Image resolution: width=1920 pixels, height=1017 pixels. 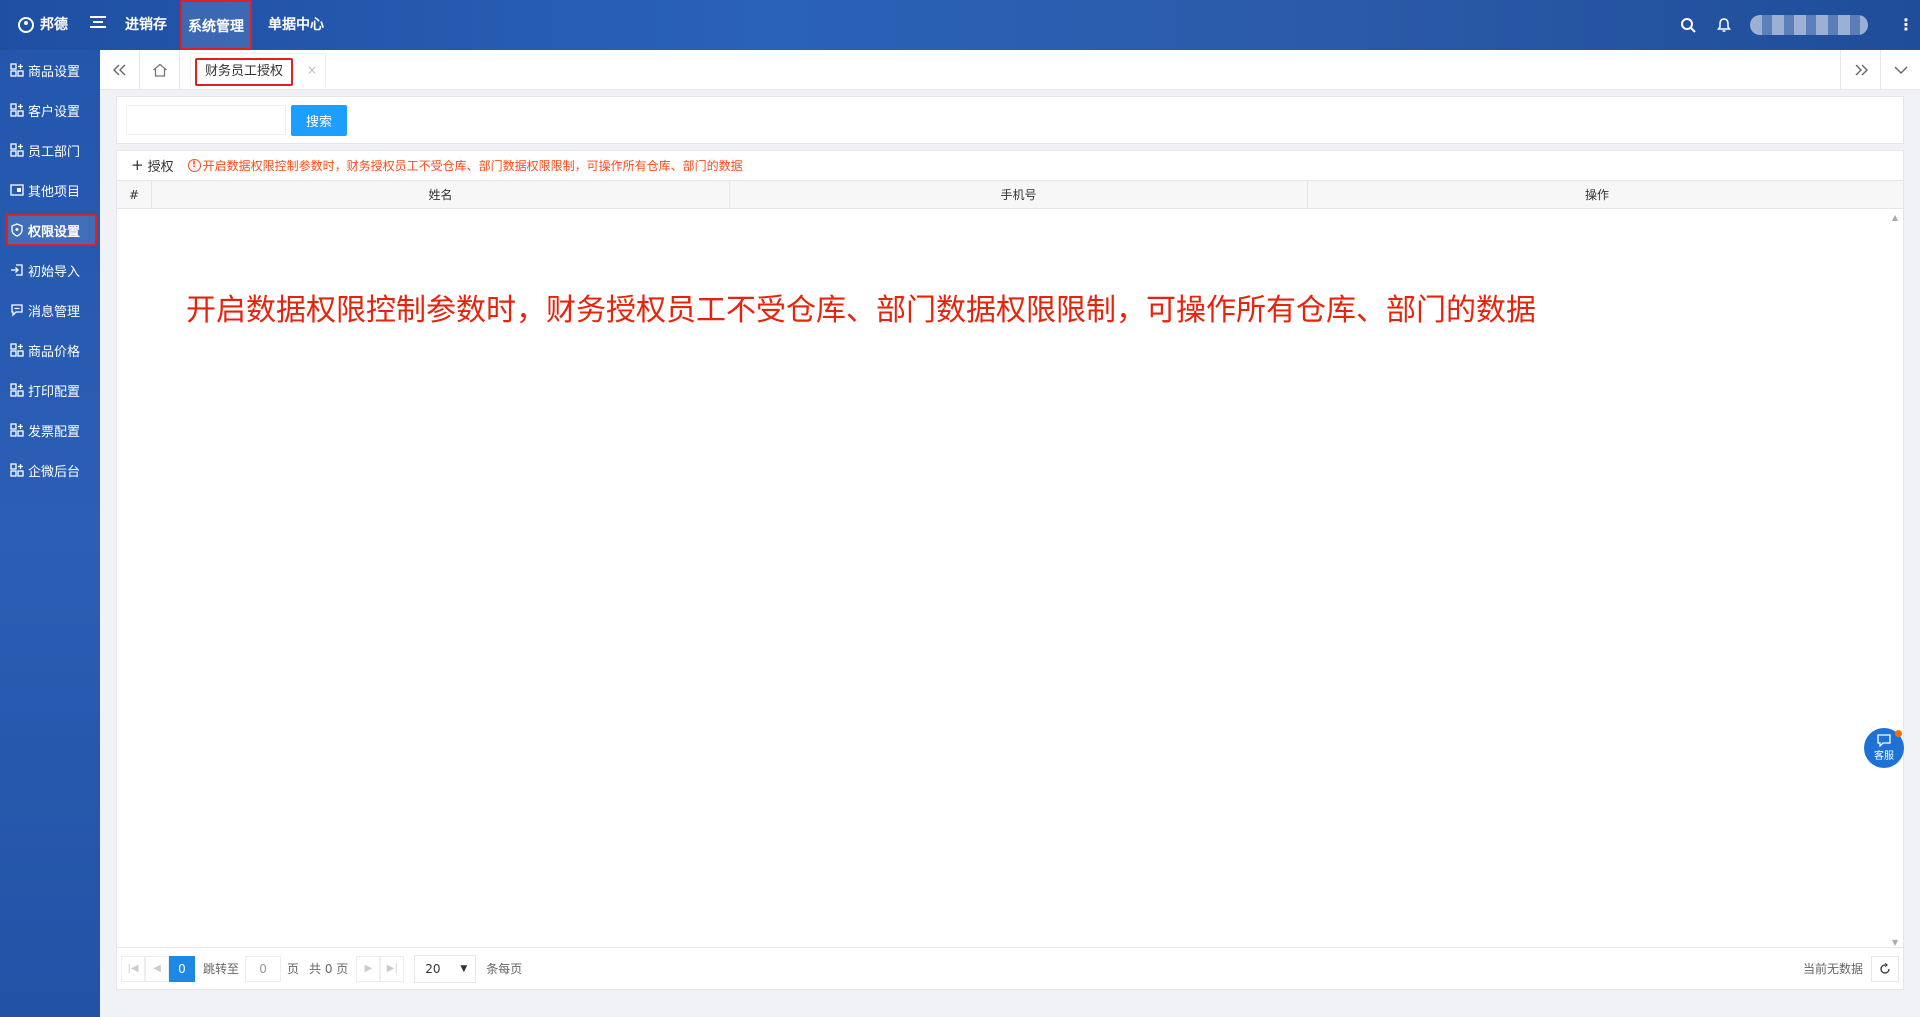 What do you see at coordinates (54, 25) in the screenshot?
I see `brand-label: 邦德` at bounding box center [54, 25].